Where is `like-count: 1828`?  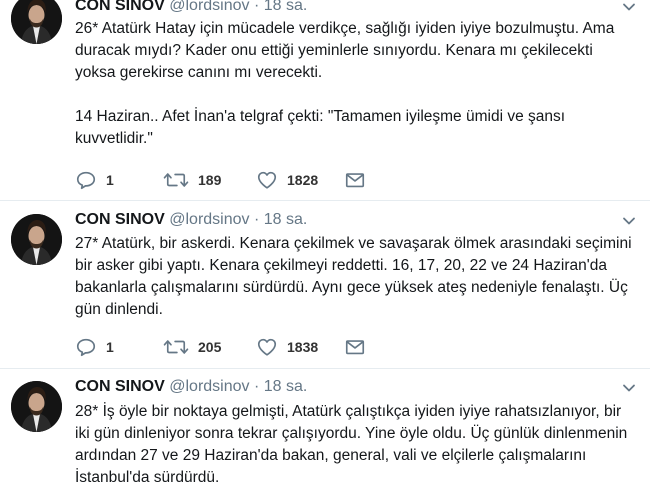 like-count: 1828 is located at coordinates (303, 180).